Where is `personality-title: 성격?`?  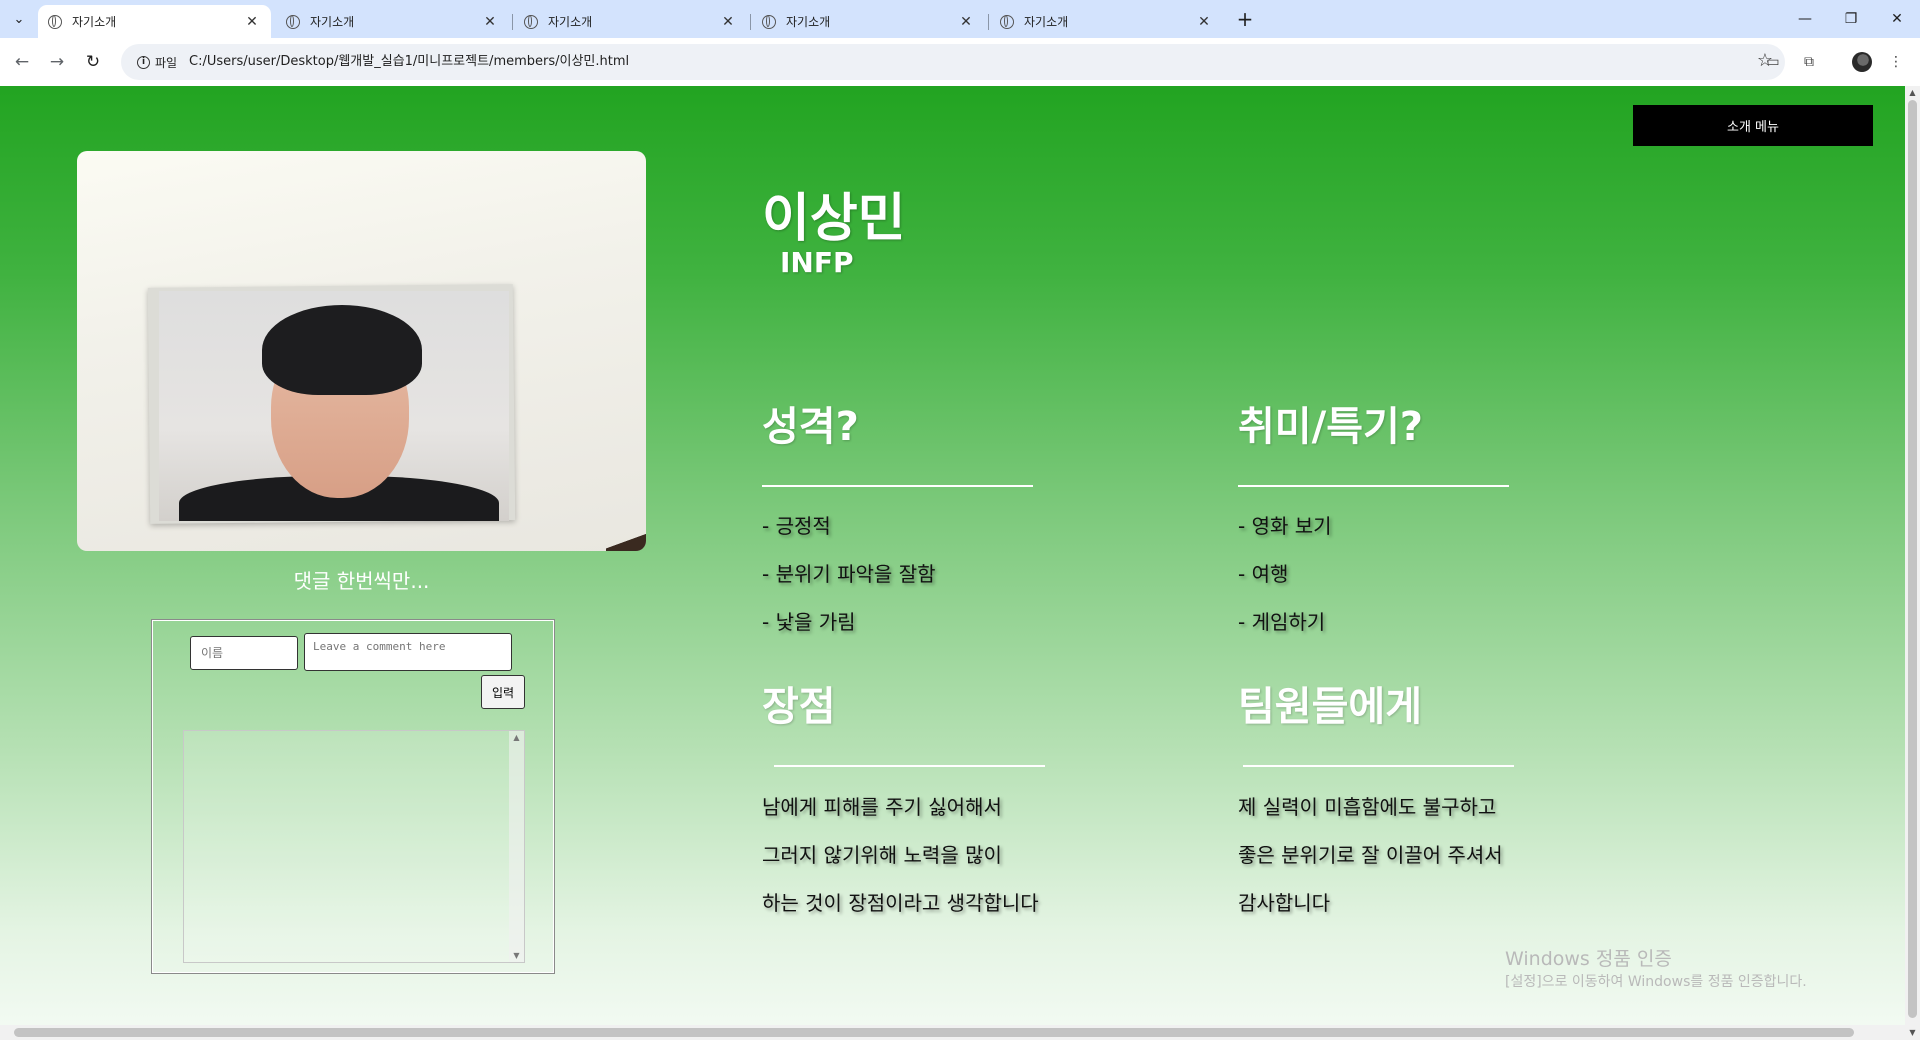
personality-title: 성격? is located at coordinates (810, 427).